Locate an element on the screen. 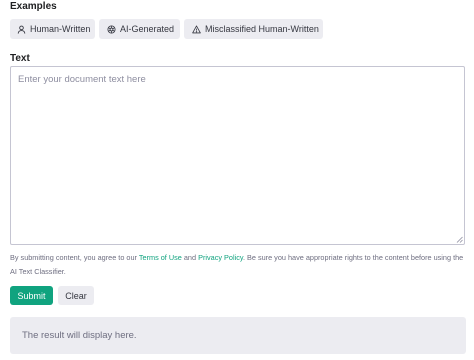 Image resolution: width=474 pixels, height=360 pixels. disclaimer-middle: and is located at coordinates (190, 257).